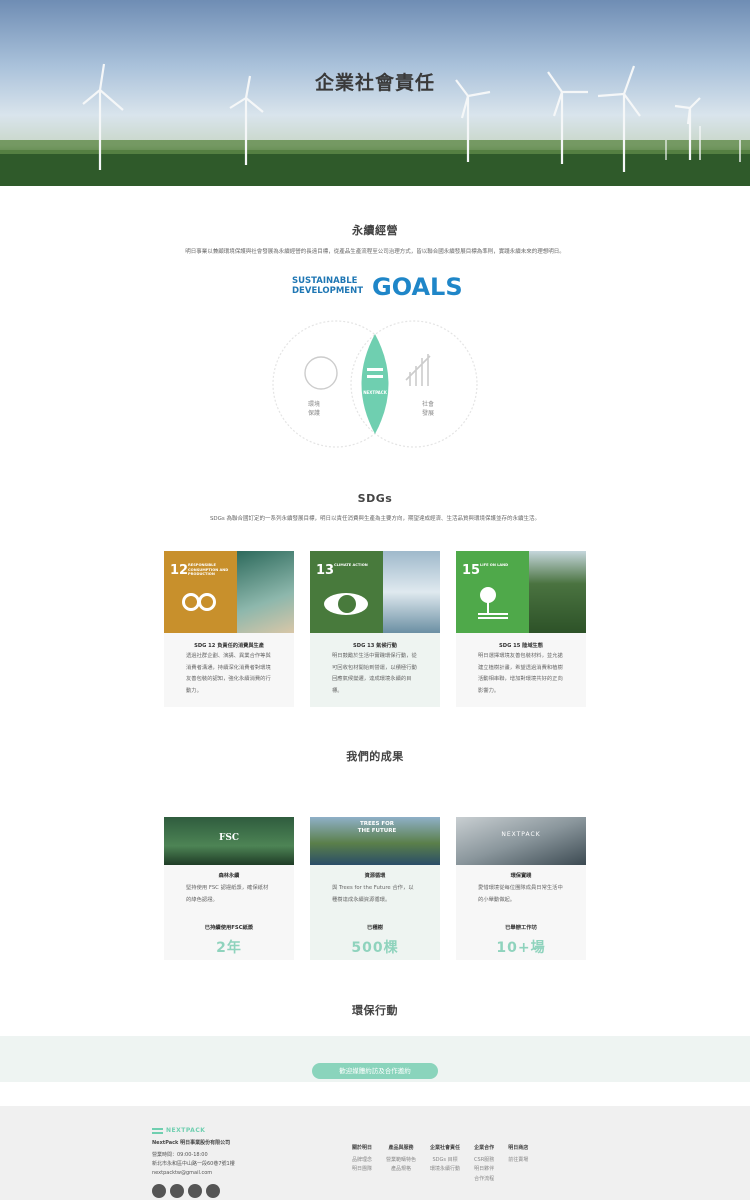 Image resolution: width=750 pixels, height=1200 pixels. I want to click on footer-hours: 營業時間：09:00-18:00, so click(180, 1155).